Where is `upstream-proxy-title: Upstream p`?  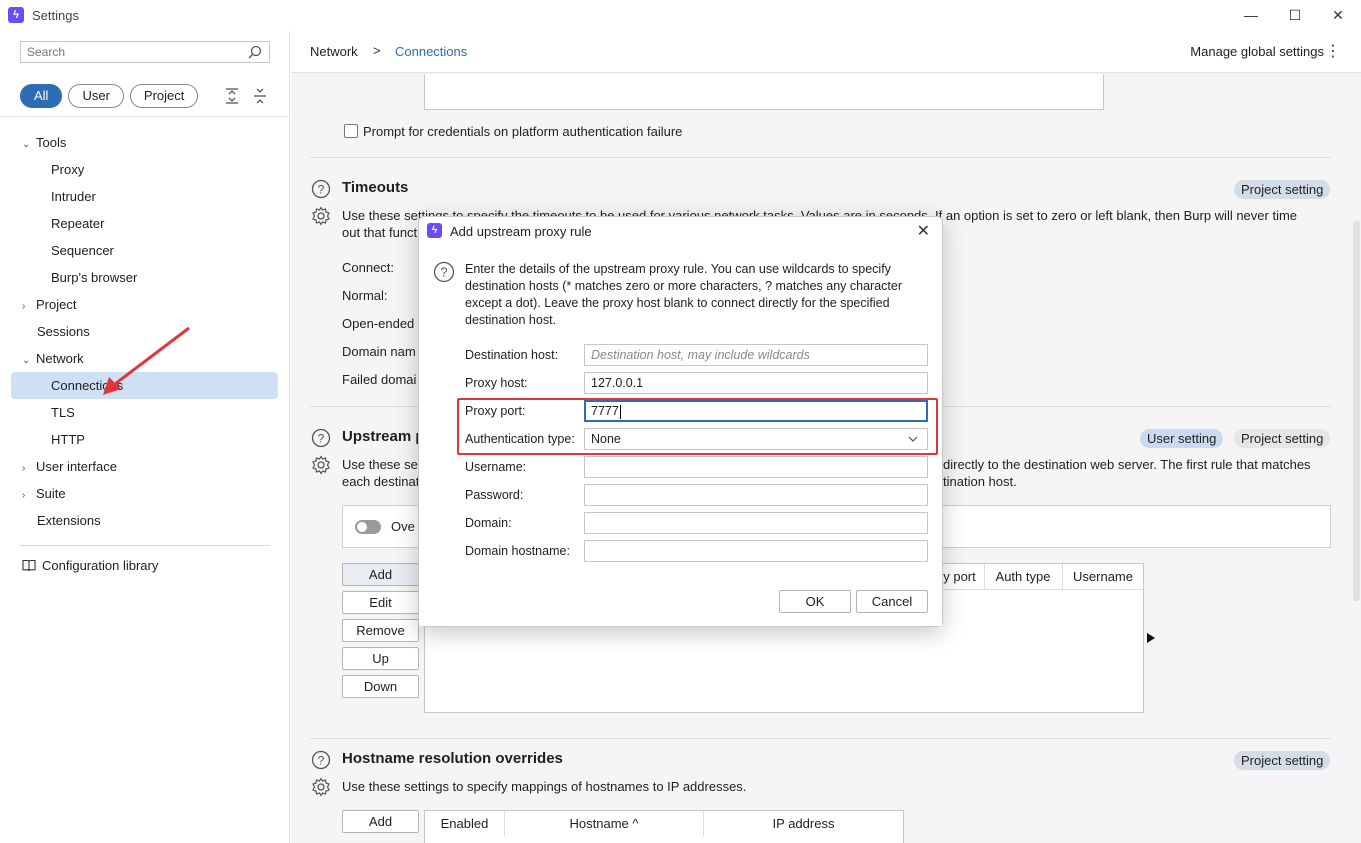
upstream-proxy-title: Upstream p is located at coordinates (383, 436).